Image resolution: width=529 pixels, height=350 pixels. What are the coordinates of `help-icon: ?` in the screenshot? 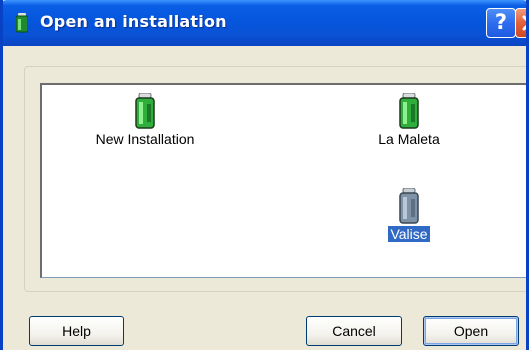 It's located at (501, 22).